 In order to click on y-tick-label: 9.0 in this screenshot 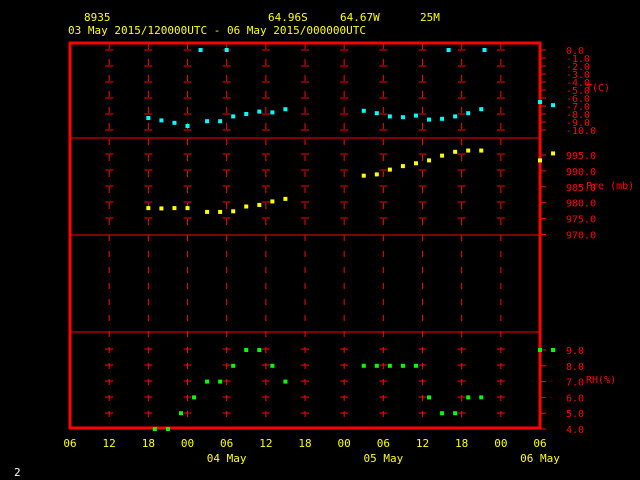, I will do `click(575, 351)`.